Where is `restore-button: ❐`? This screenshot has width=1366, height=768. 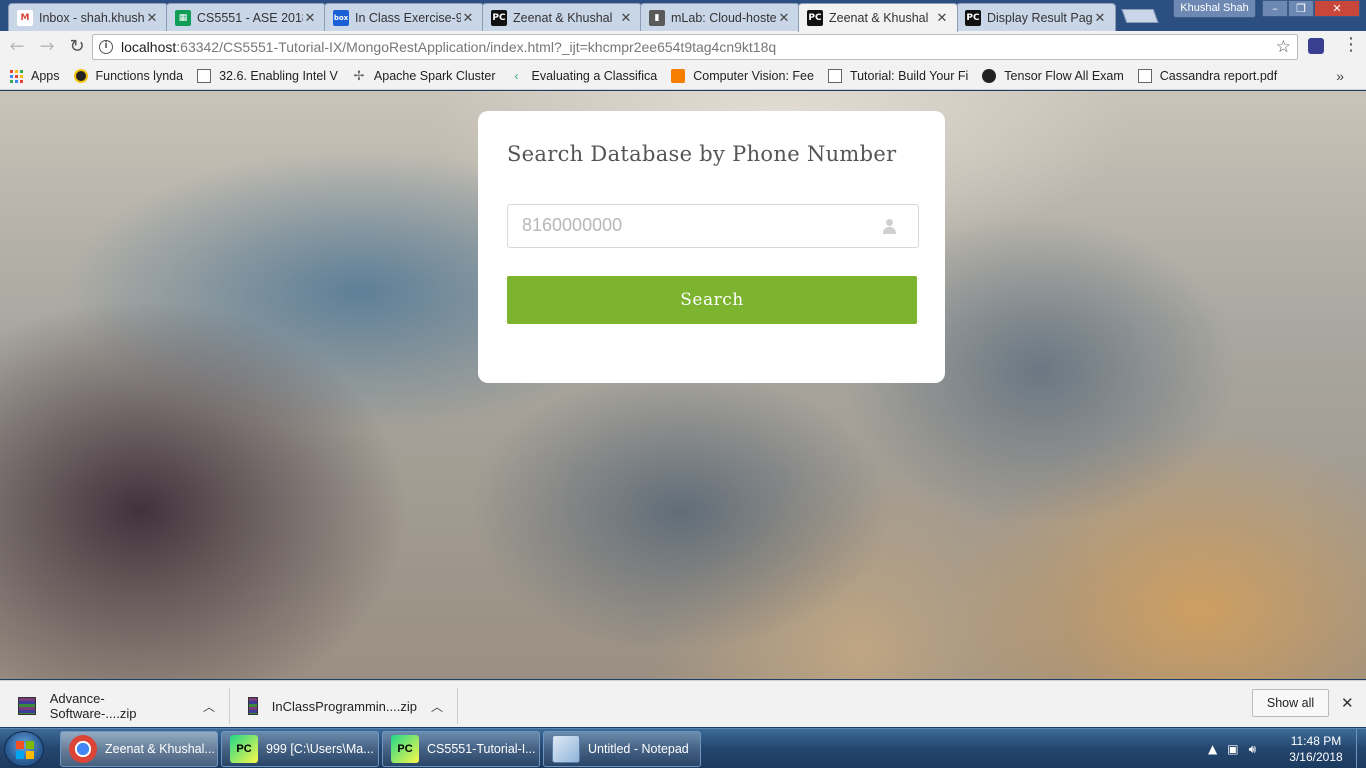
restore-button: ❐ is located at coordinates (1301, 8).